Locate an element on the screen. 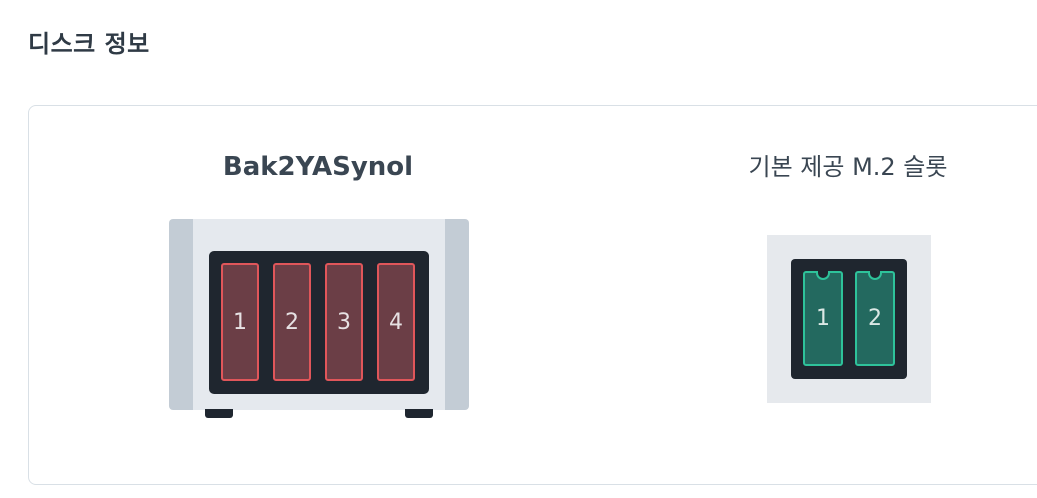  m2-bay: 1 2 is located at coordinates (849, 319).